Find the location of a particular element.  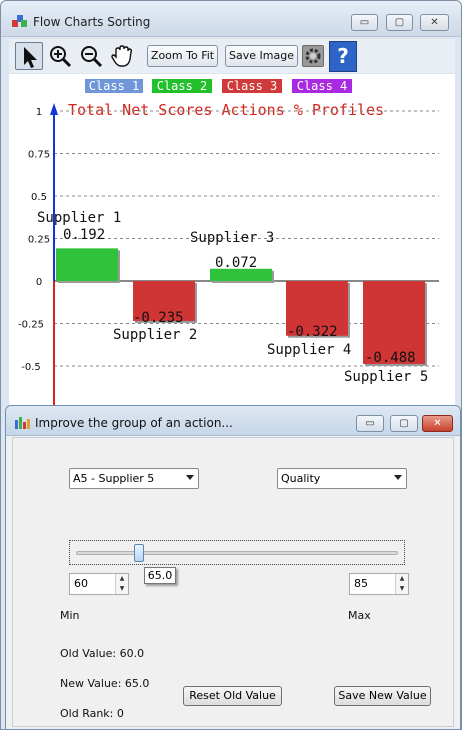

help-icon: ? is located at coordinates (343, 56).